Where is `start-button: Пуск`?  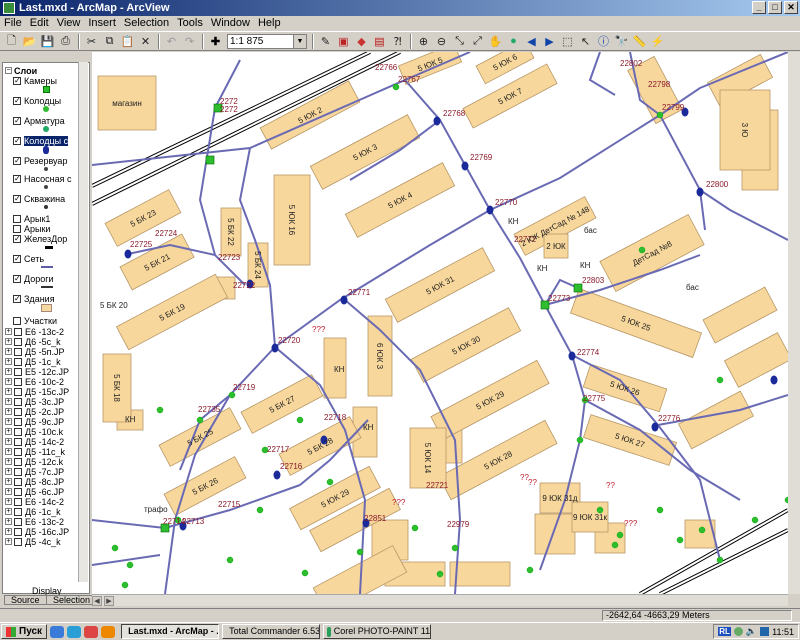
start-button: Пуск is located at coordinates (24, 631).